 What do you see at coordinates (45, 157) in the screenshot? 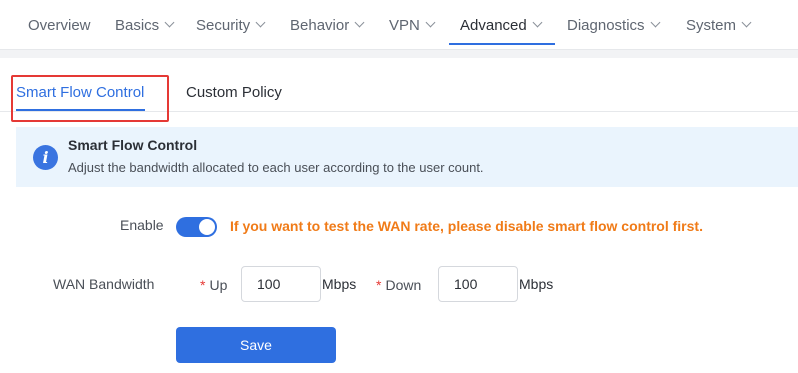
I see `info-icon: i` at bounding box center [45, 157].